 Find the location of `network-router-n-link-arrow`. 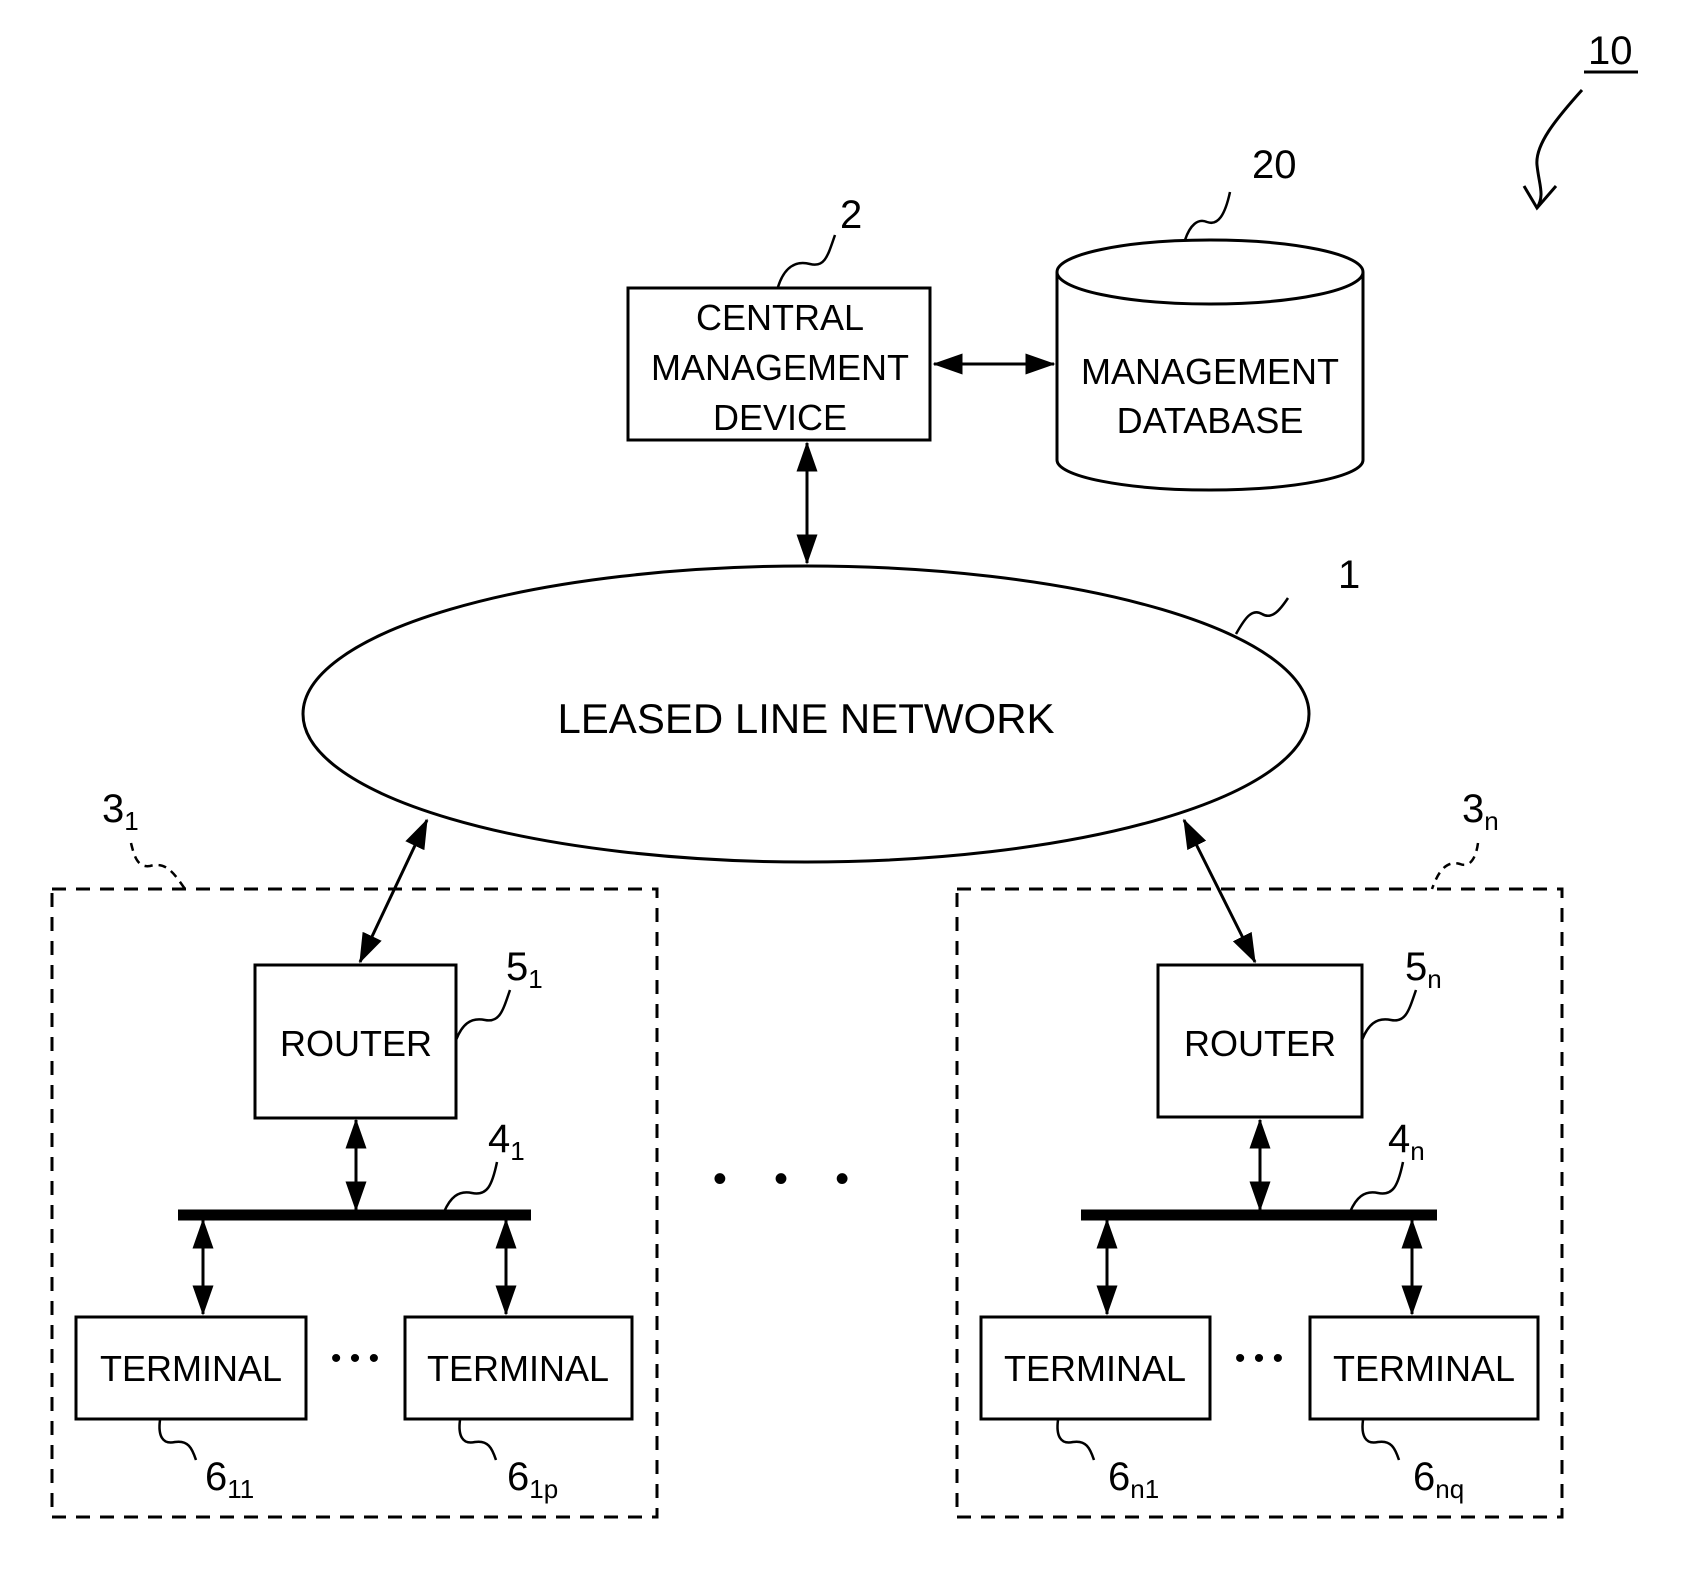

network-router-n-link-arrow is located at coordinates (1219, 891).